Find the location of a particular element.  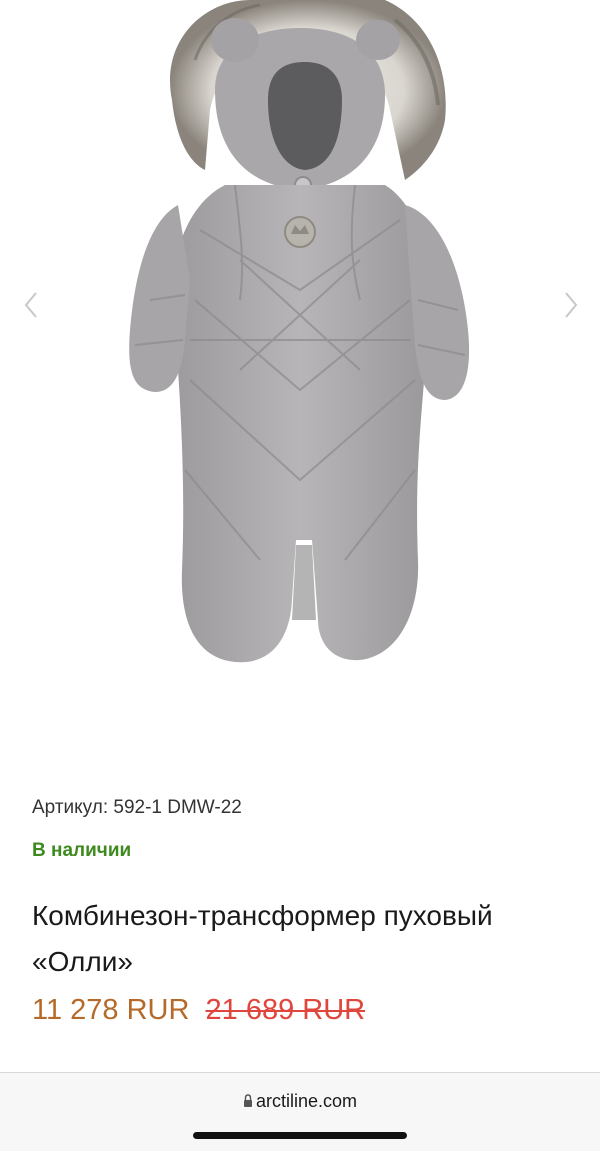

lock-icon is located at coordinates (247, 1100).